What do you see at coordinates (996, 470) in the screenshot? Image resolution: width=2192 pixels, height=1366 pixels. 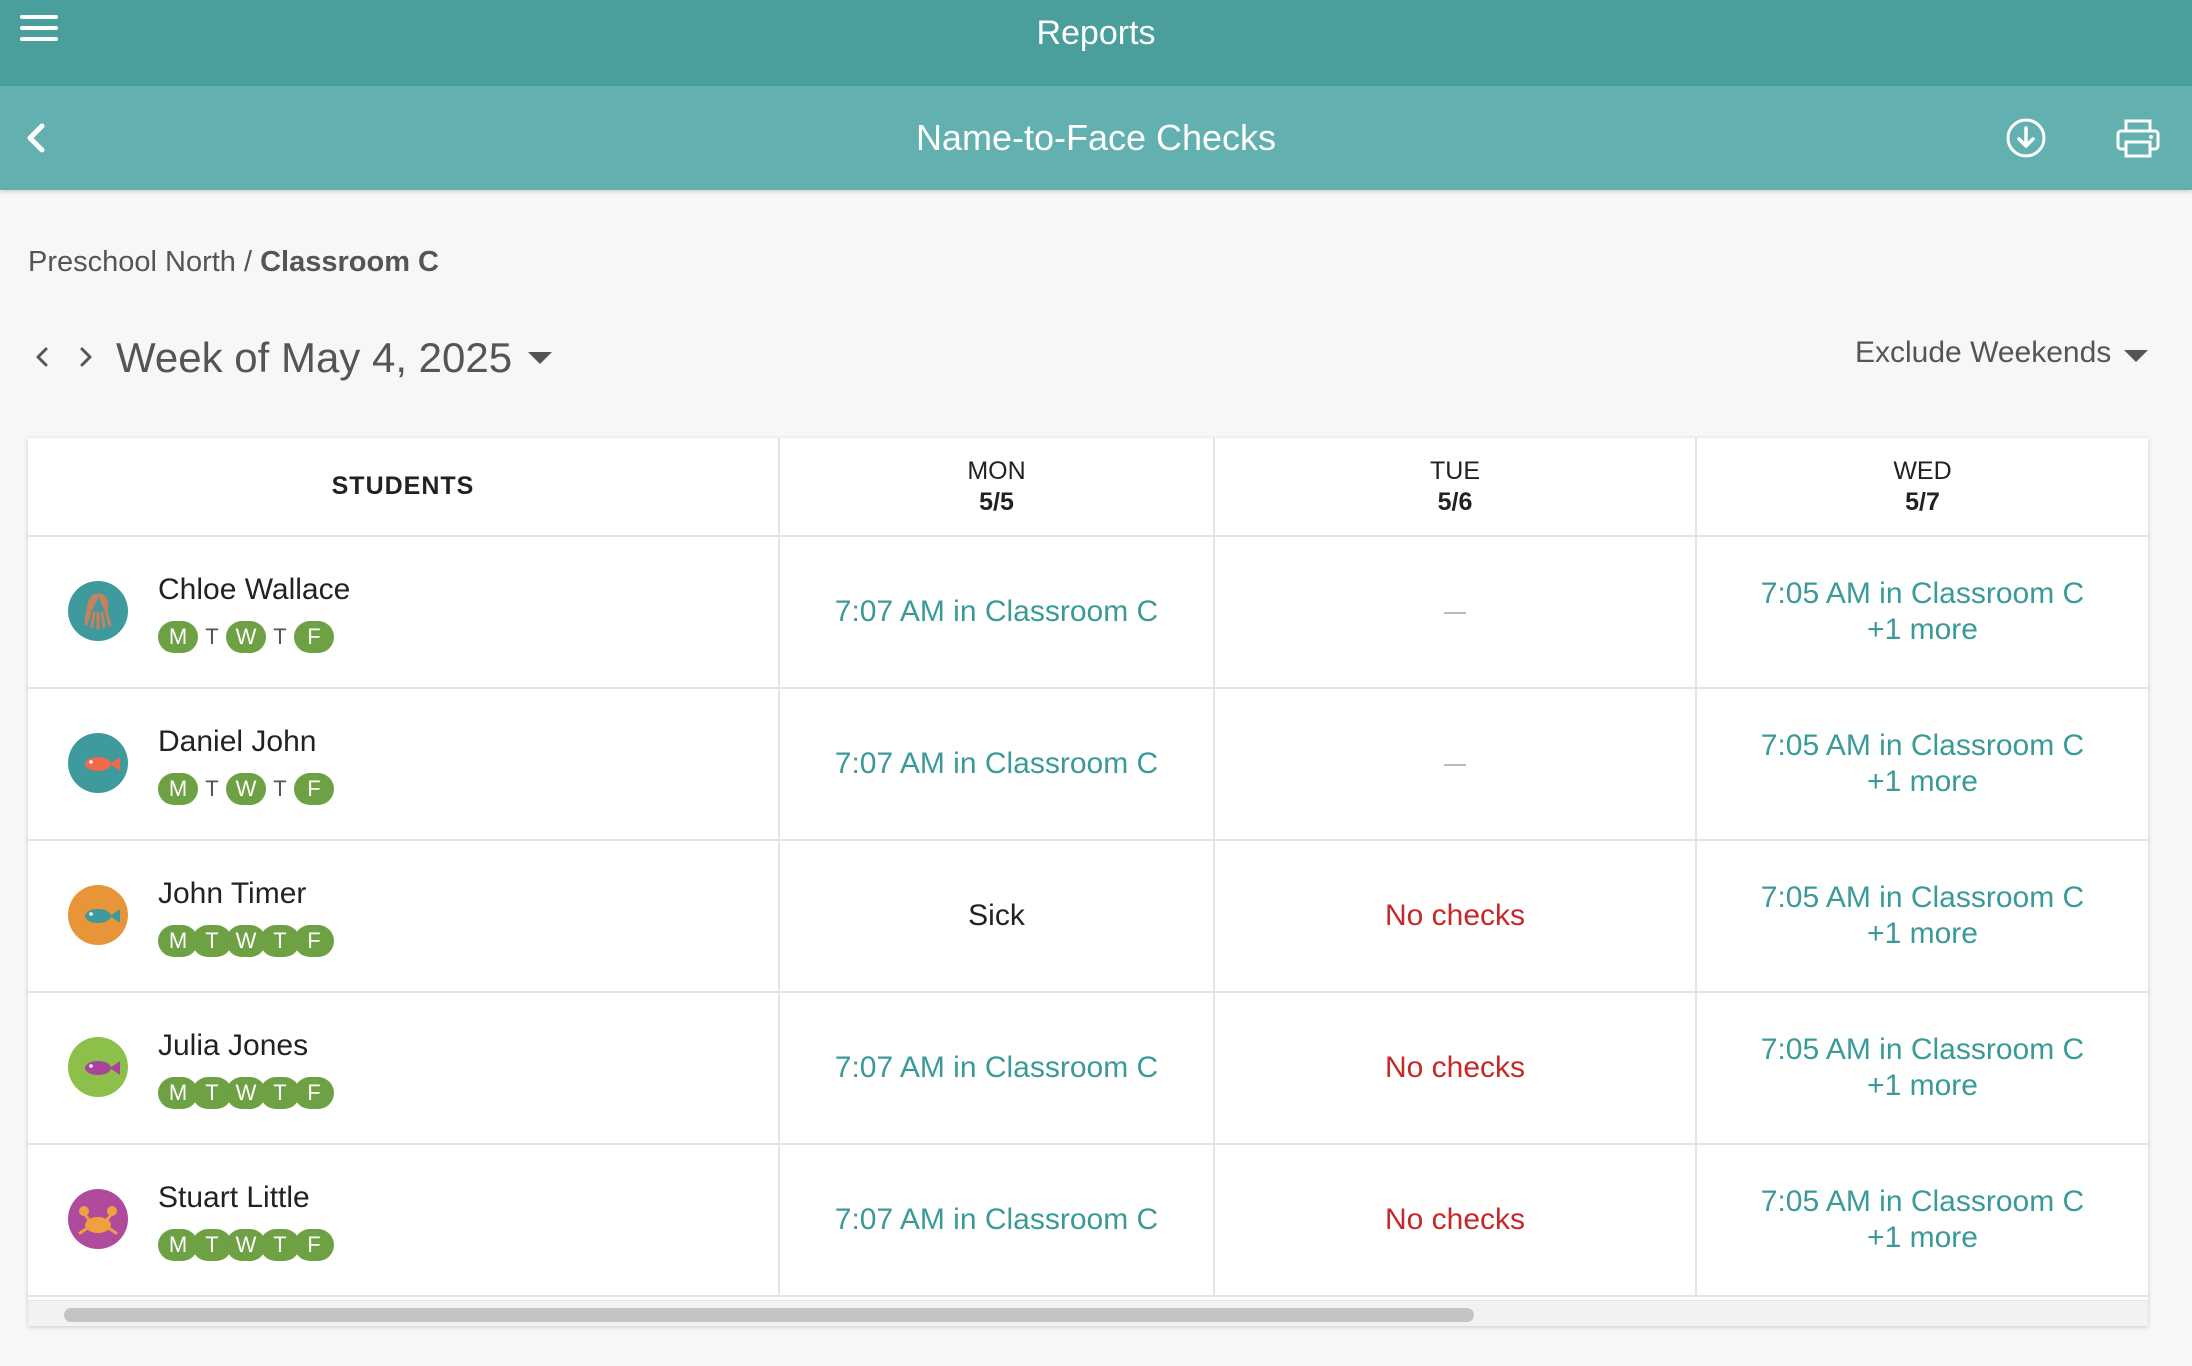 I see `column-dow: MON` at bounding box center [996, 470].